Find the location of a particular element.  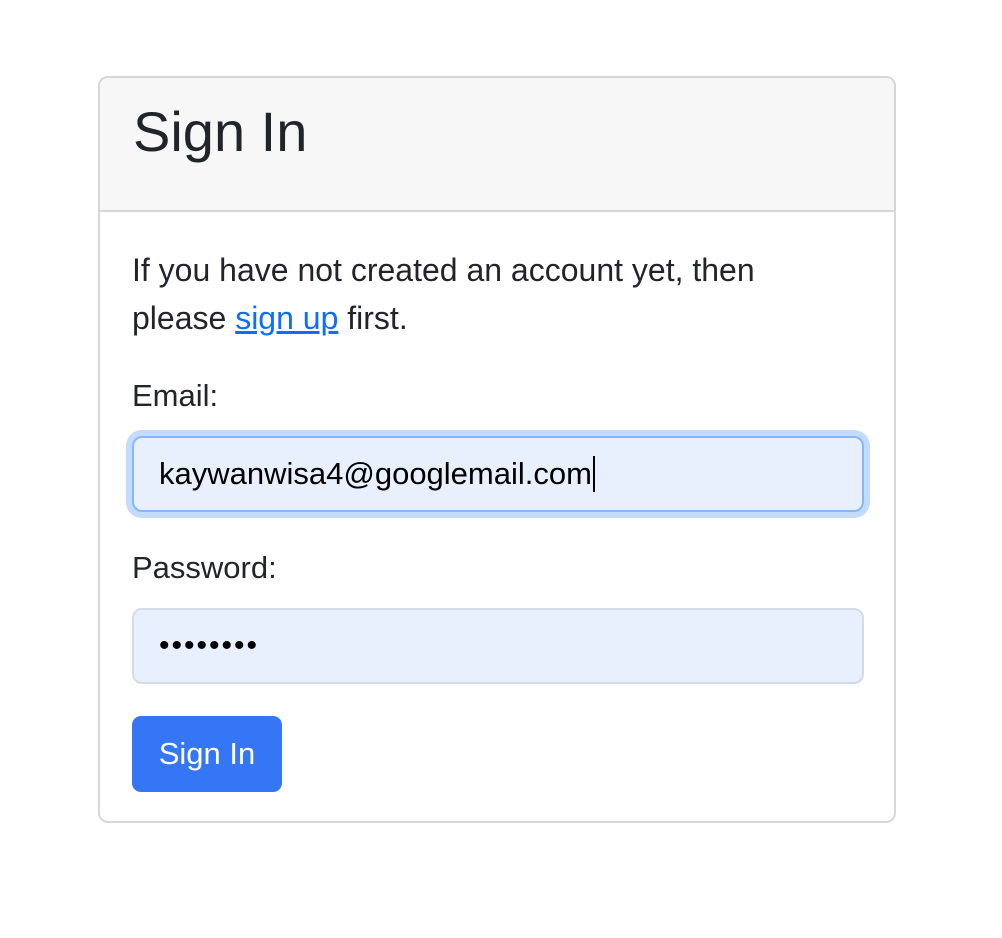

sign-up-link: sign up is located at coordinates (286, 318).